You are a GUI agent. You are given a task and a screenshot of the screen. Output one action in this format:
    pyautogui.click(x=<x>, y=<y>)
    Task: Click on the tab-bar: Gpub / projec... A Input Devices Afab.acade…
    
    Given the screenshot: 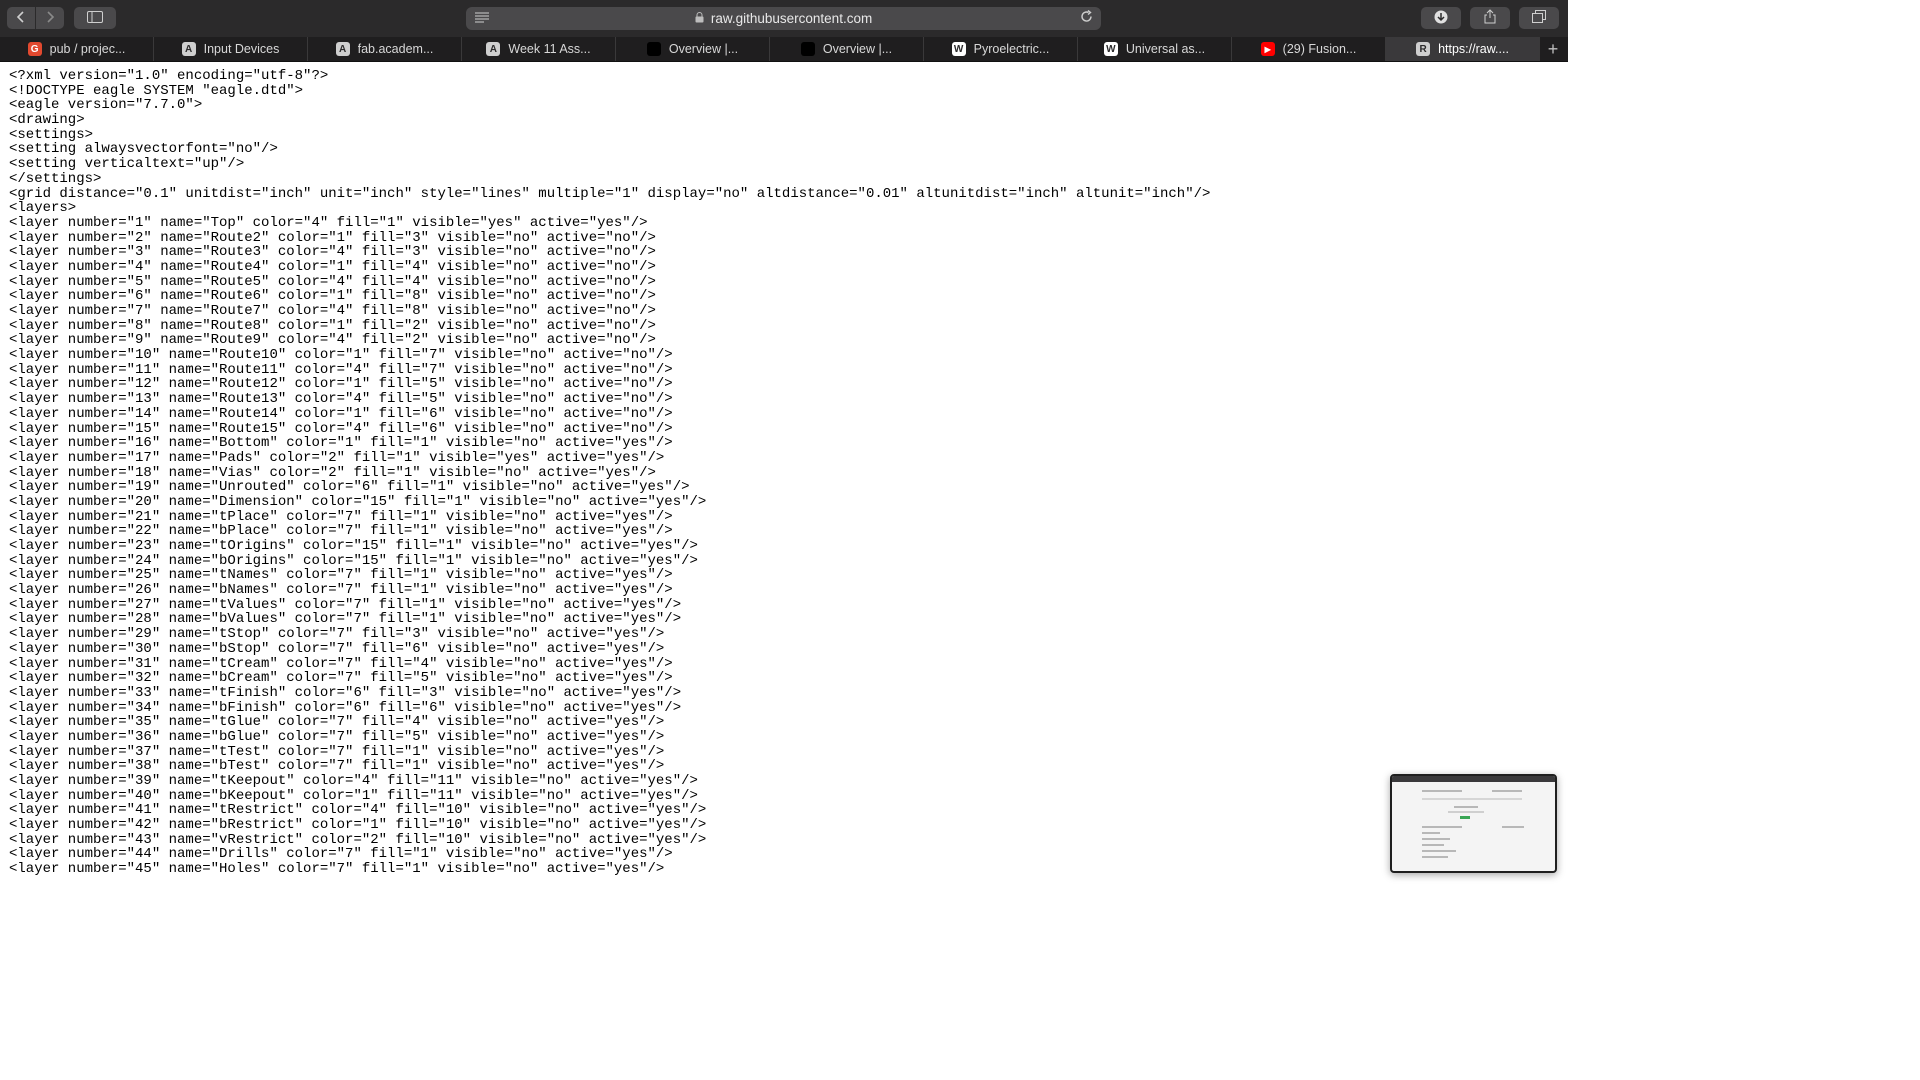 What is the action you would take?
    pyautogui.click(x=784, y=49)
    